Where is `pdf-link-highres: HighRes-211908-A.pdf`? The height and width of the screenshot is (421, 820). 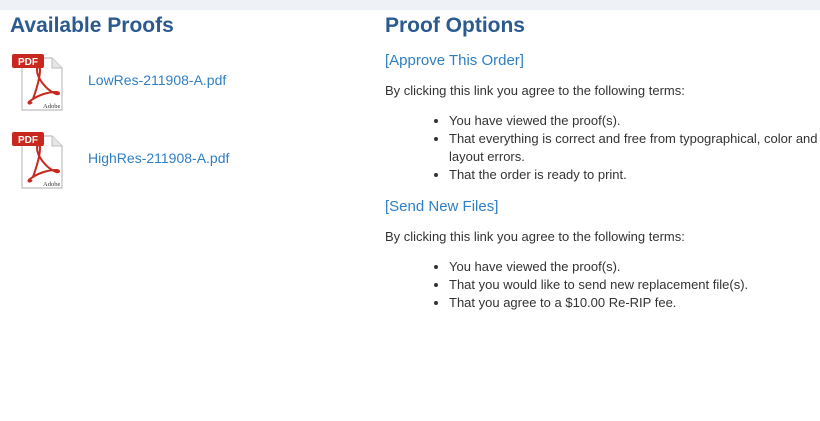
pdf-link-highres: HighRes-211908-A.pdf is located at coordinates (158, 158).